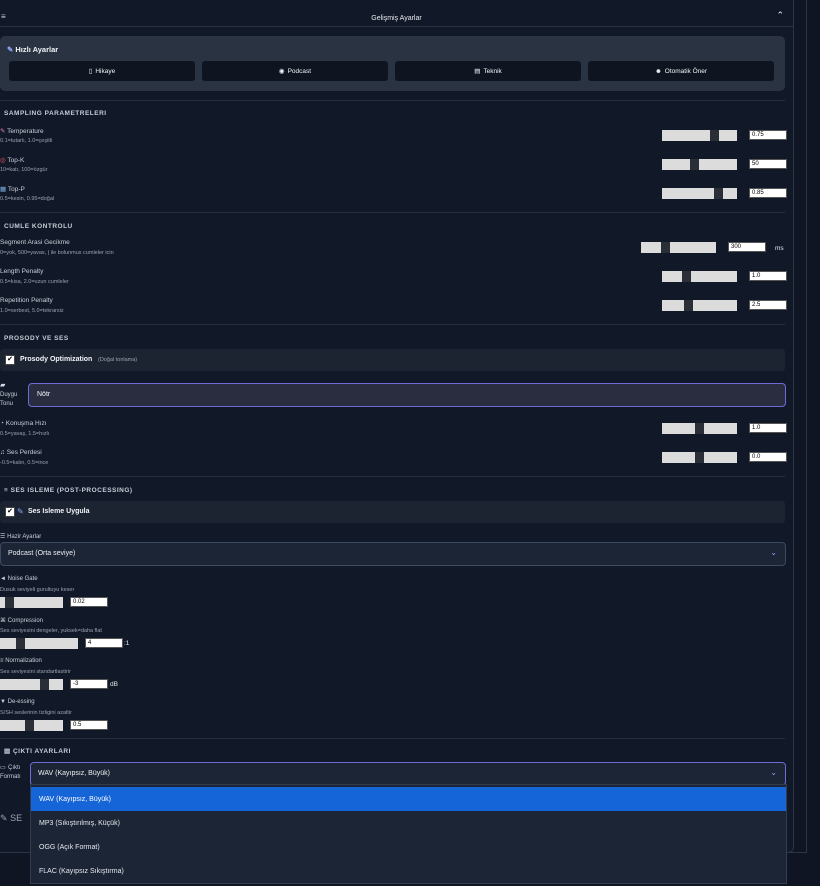 The width and height of the screenshot is (820, 886). Describe the element at coordinates (407, 395) in the screenshot. I see `emotion-input: Nötr` at that location.